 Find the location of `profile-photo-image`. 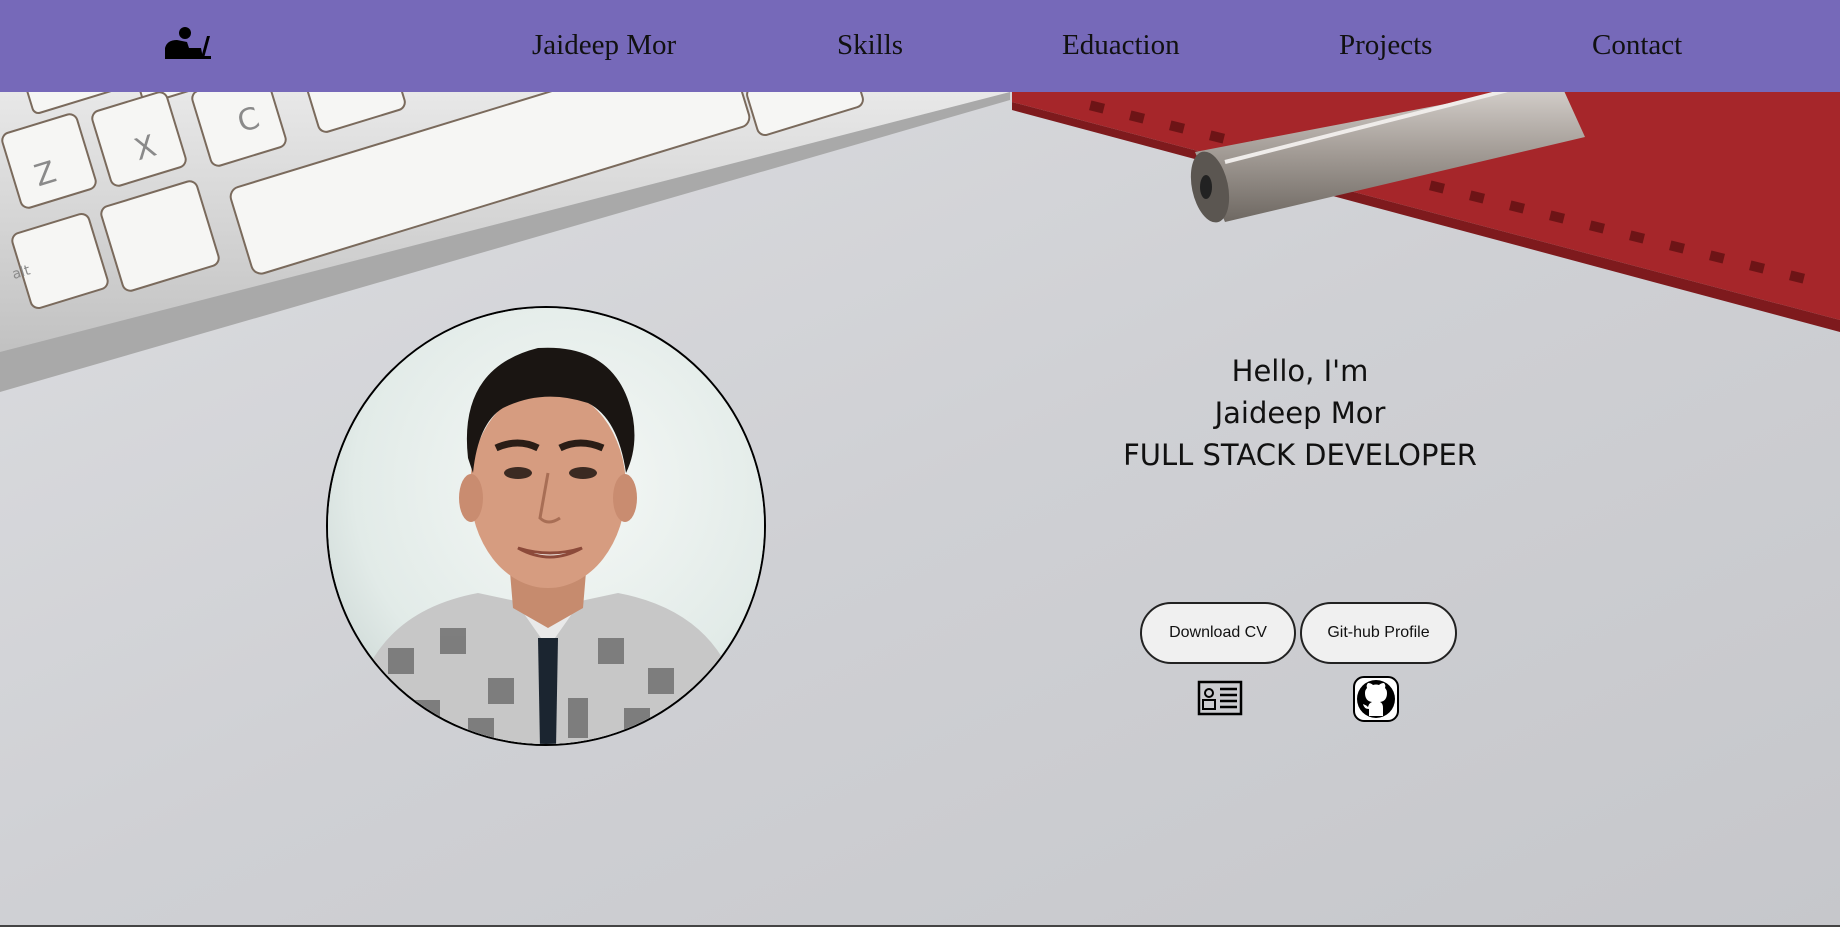

profile-photo-image is located at coordinates (546, 526).